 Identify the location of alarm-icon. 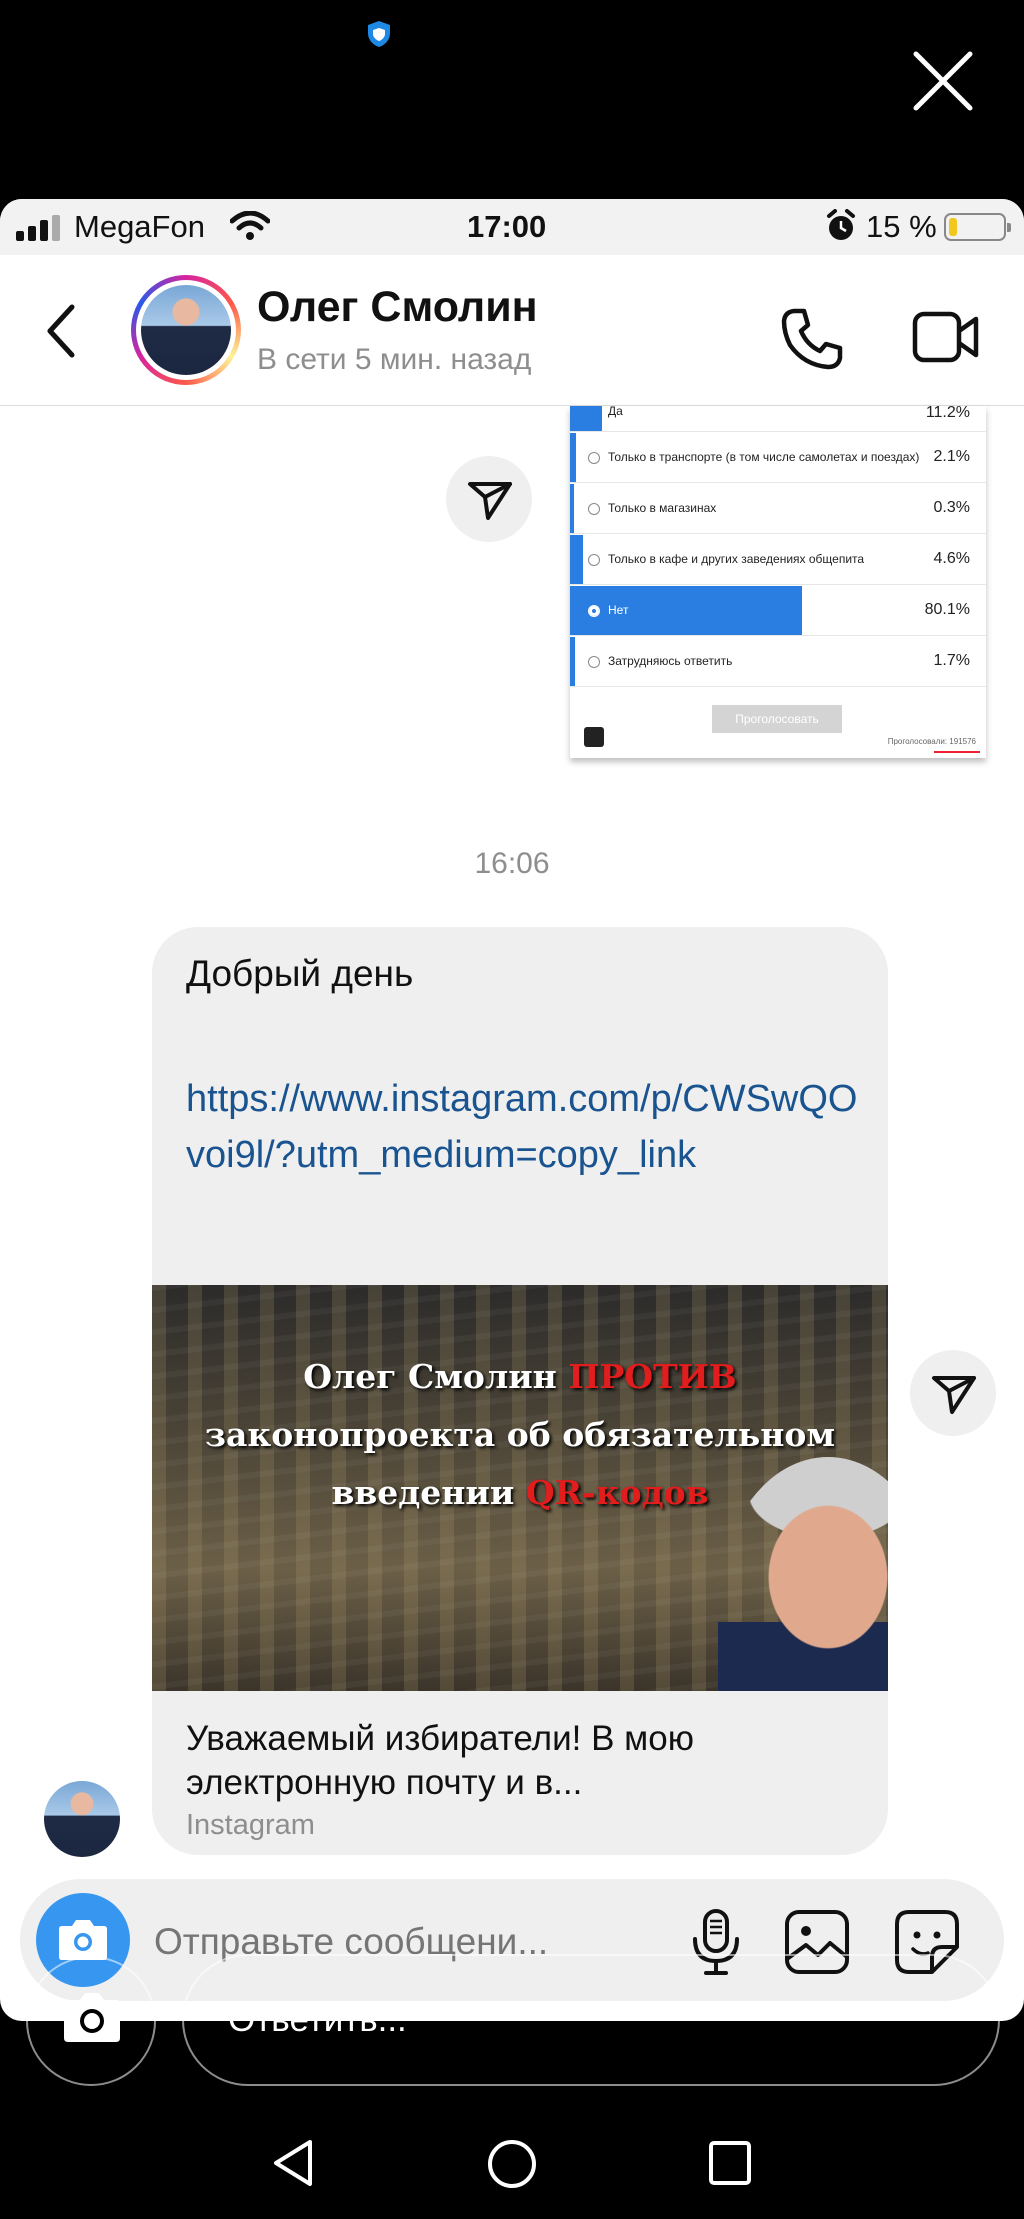
(841, 224).